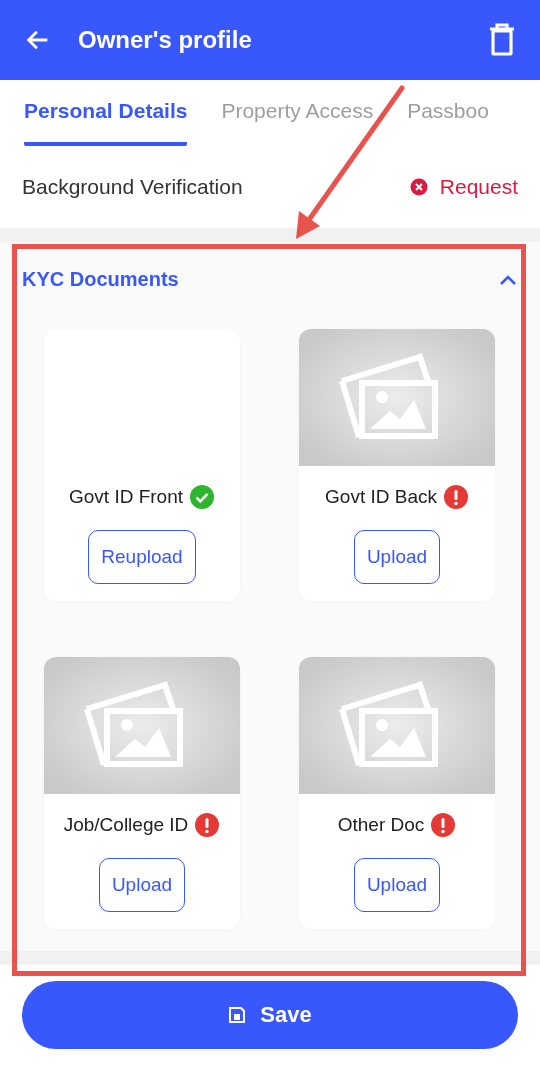  What do you see at coordinates (448, 113) in the screenshot?
I see `tab: Passboo` at bounding box center [448, 113].